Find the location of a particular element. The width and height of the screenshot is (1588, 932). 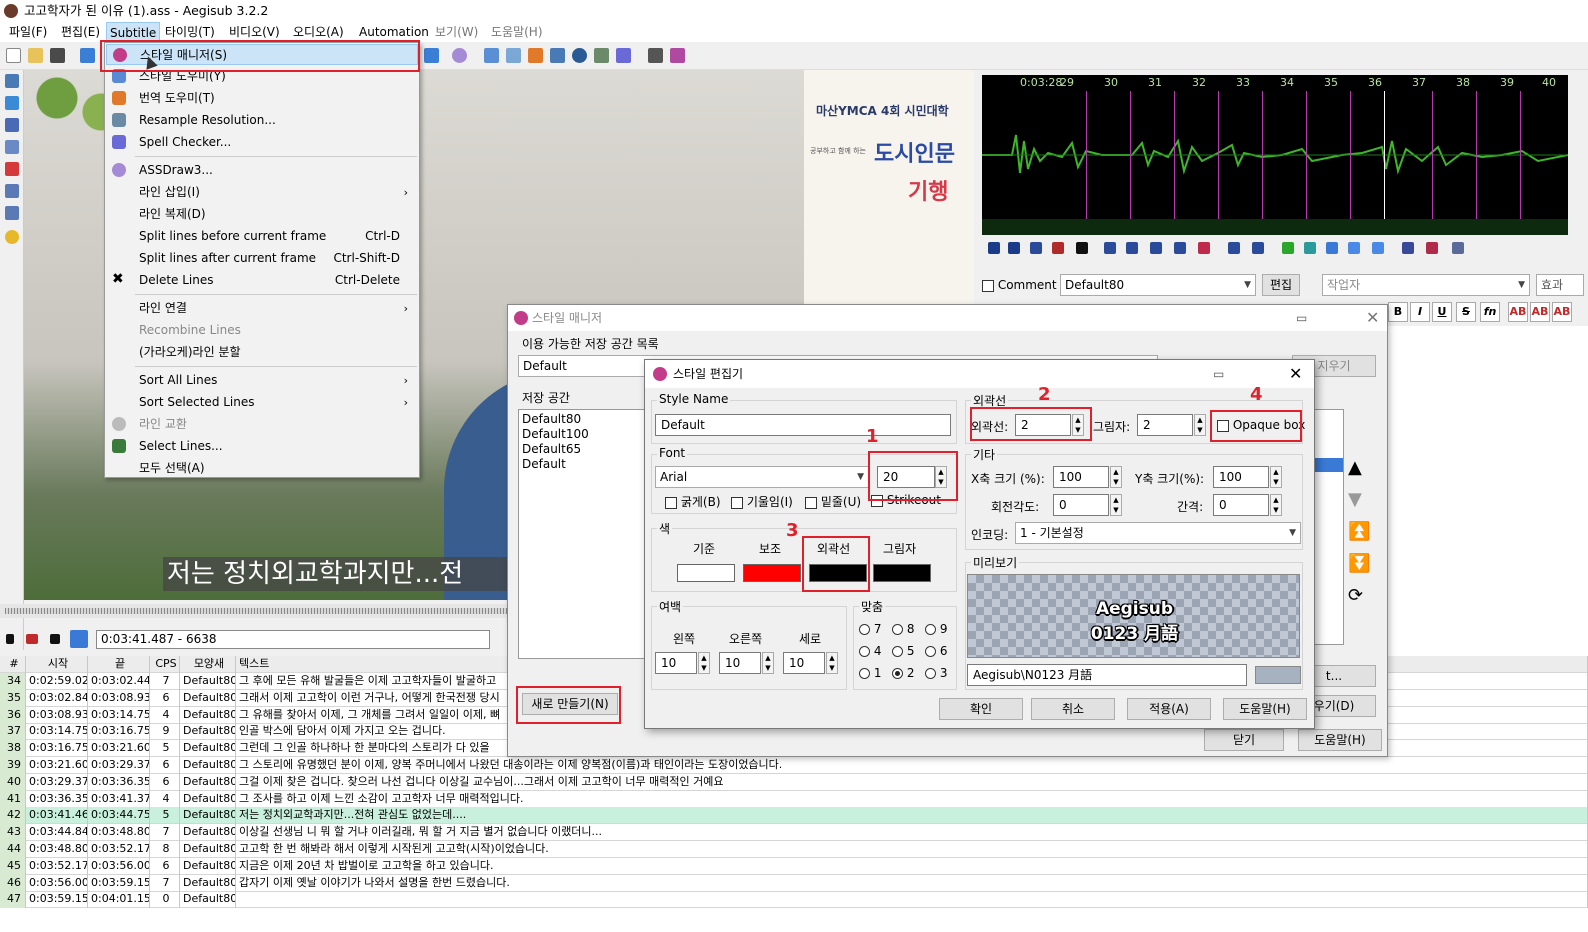

menu-item-karaoke-split: (가라오케)라인 분할 is located at coordinates (262, 352).